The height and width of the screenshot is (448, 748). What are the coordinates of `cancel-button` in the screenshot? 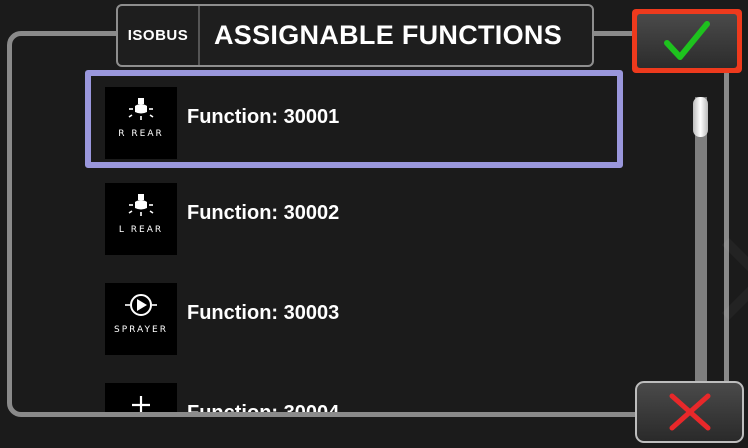 It's located at (689, 412).